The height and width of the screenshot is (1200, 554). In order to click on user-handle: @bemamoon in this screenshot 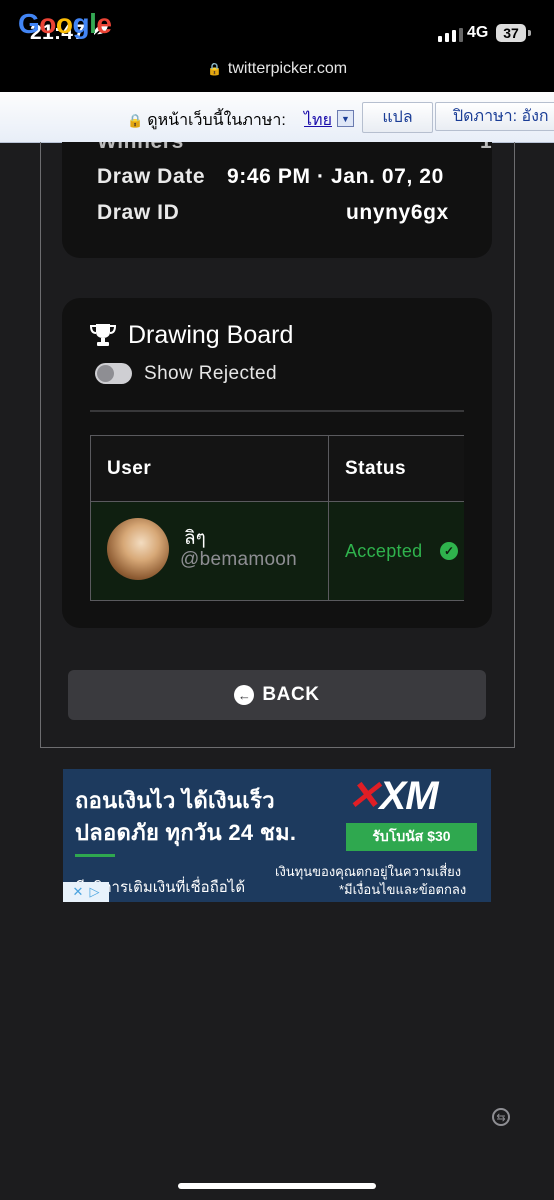, I will do `click(238, 560)`.